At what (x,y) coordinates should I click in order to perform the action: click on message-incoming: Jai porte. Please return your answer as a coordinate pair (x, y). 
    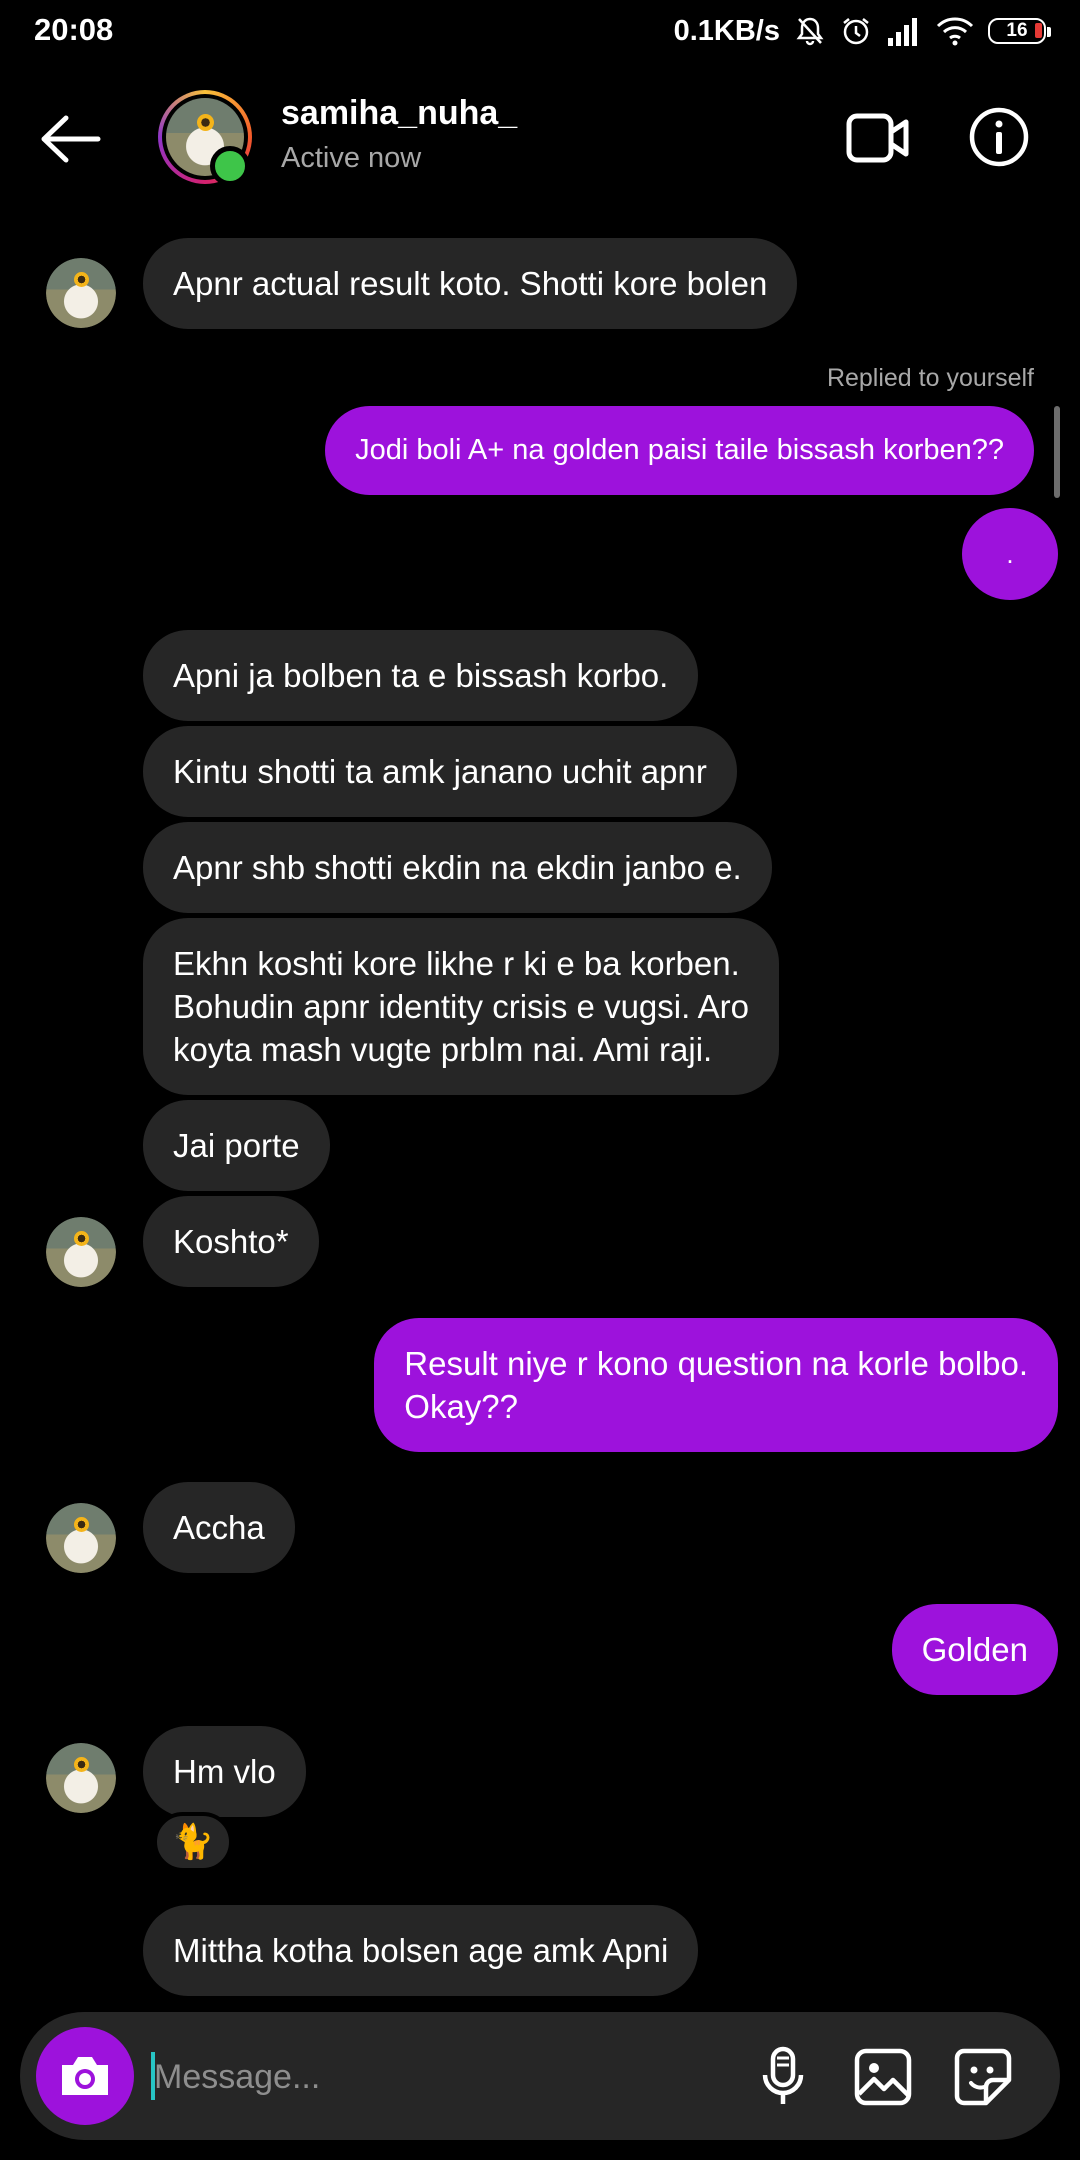
    Looking at the image, I should click on (236, 1145).